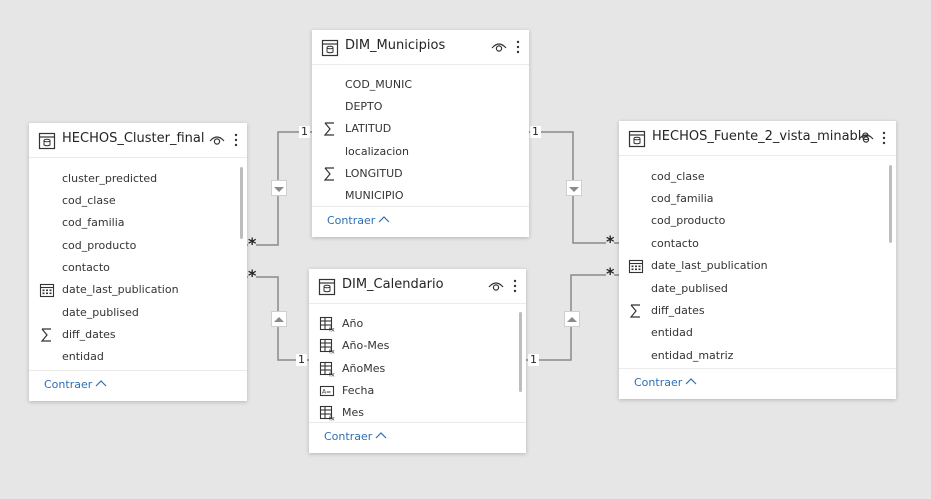  I want to click on card-header: DIM_Municipios, so click(420, 47).